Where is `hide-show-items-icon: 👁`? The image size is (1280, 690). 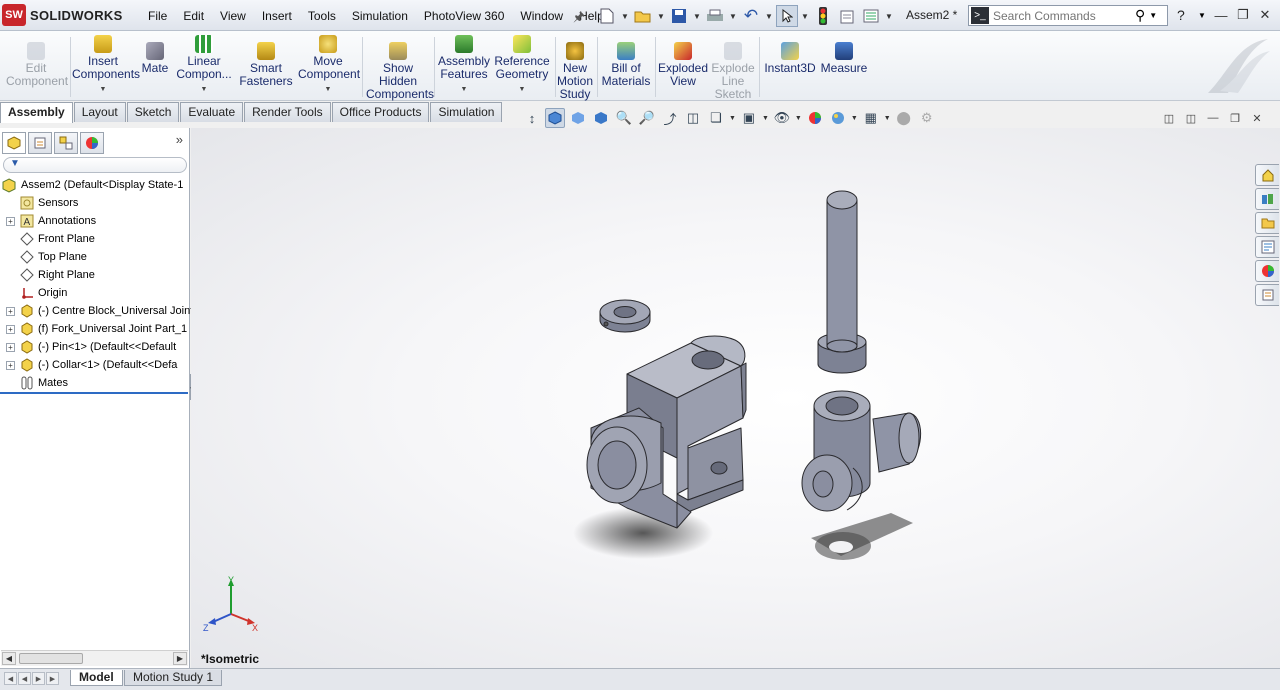 hide-show-items-icon: 👁 is located at coordinates (782, 118).